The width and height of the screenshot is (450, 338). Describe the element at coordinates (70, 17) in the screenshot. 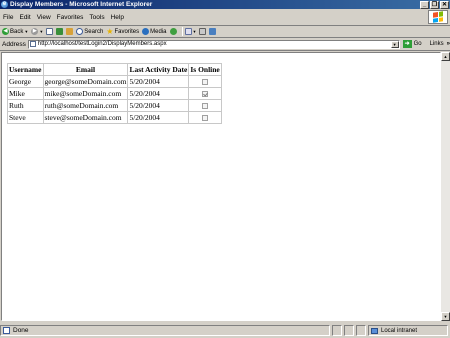

I see `menu-favorites: Favorites` at that location.